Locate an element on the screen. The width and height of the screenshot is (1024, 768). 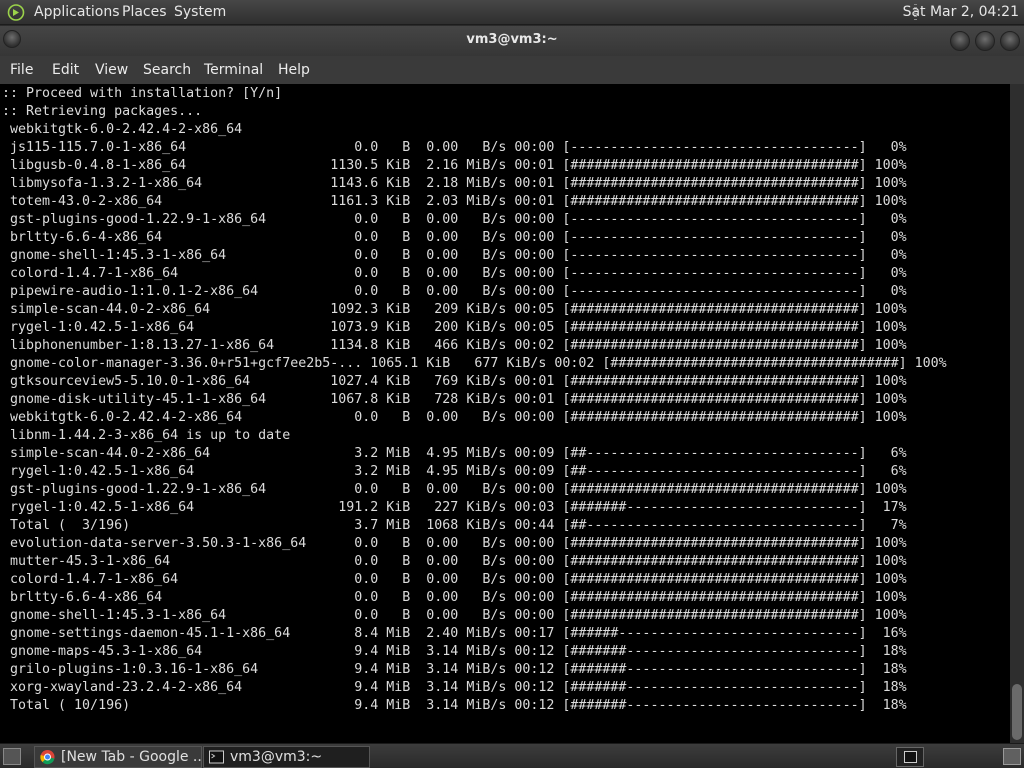
maximize-button is located at coordinates (985, 41).